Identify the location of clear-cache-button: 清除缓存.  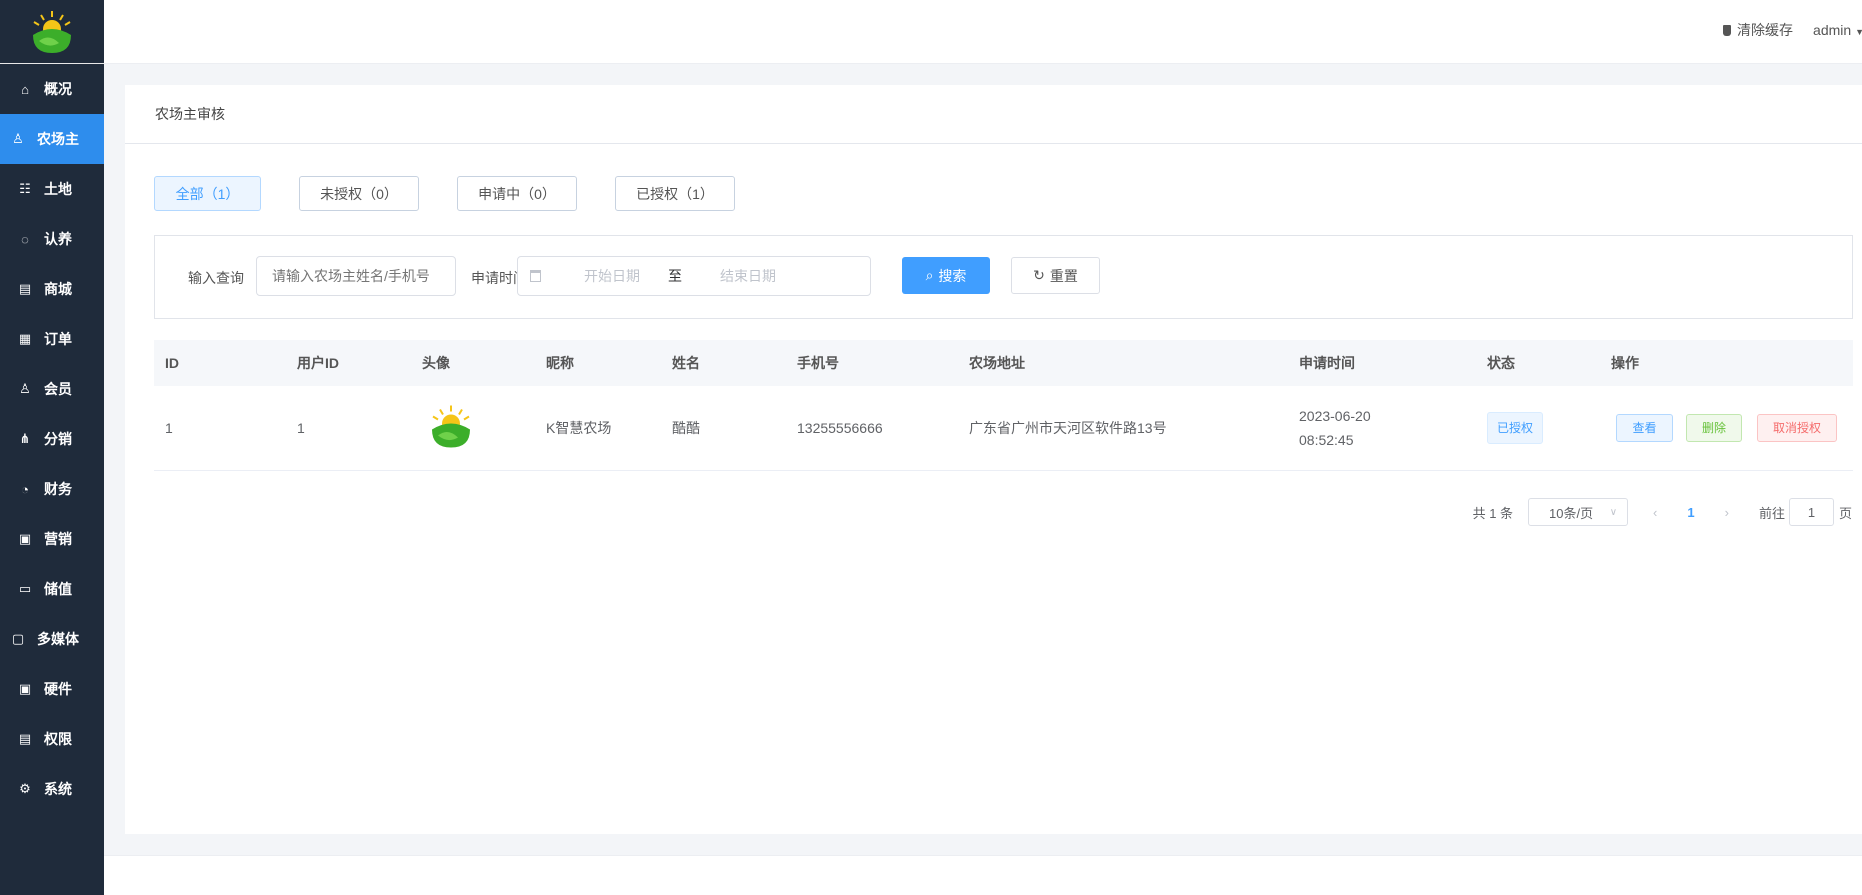
(1758, 30).